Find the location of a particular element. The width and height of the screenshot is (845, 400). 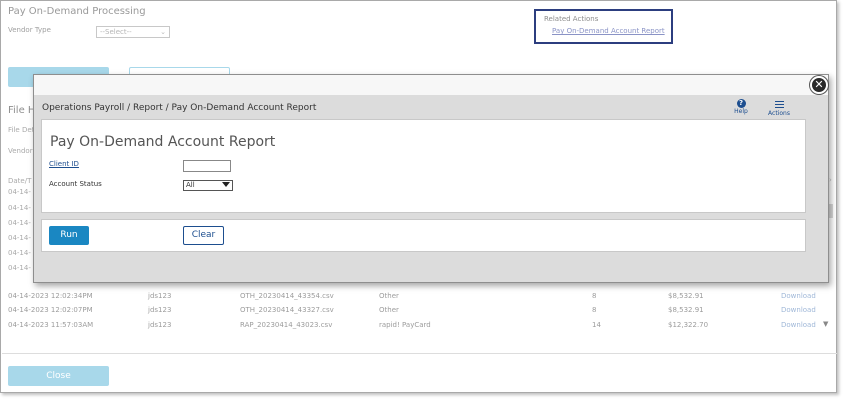

file-detail-label: File Det is located at coordinates (21, 130).